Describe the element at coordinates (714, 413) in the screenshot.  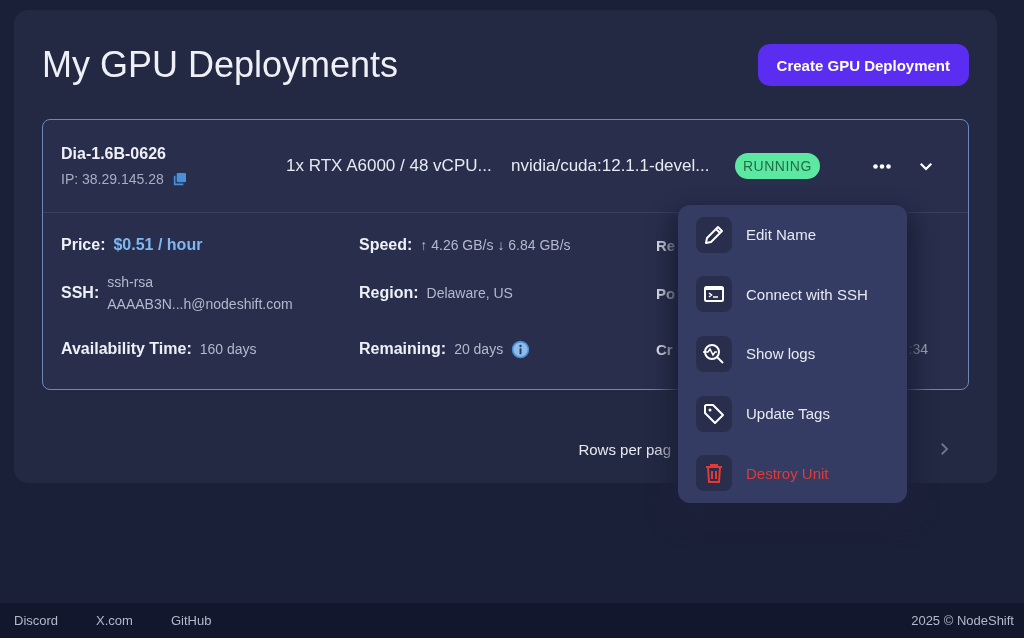
I see `tag-icon` at that location.